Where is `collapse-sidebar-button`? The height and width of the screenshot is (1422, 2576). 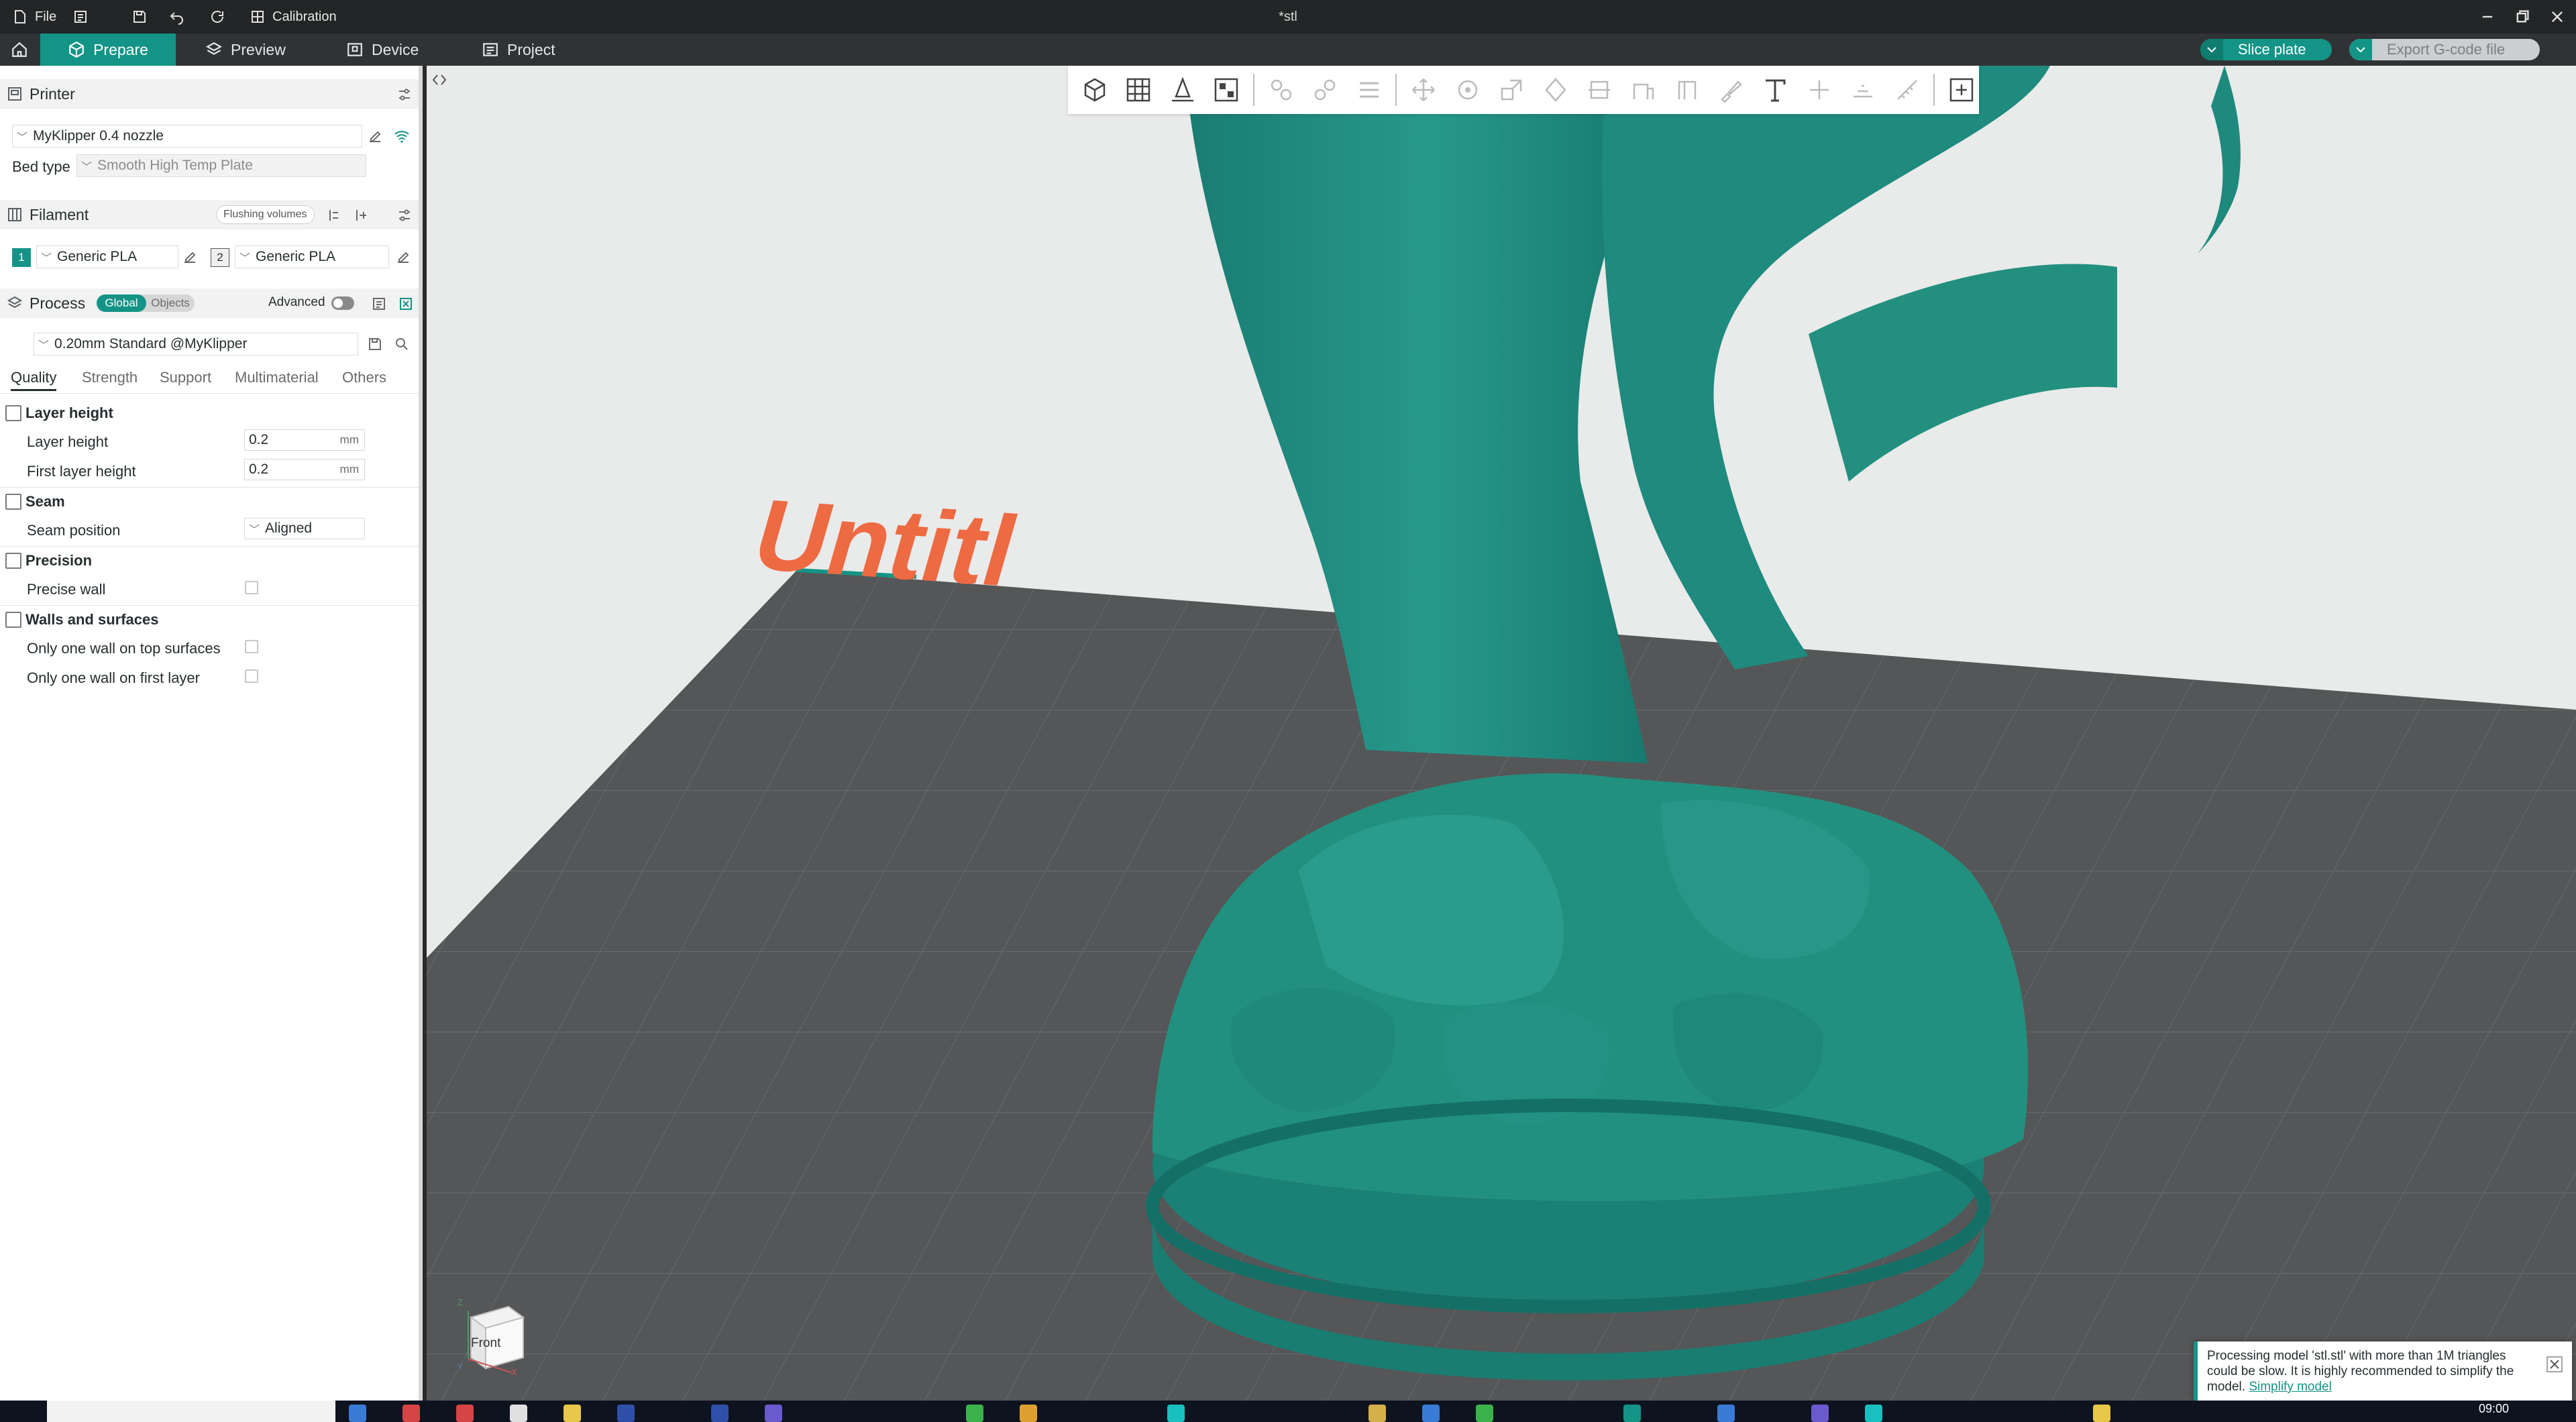 collapse-sidebar-button is located at coordinates (439, 80).